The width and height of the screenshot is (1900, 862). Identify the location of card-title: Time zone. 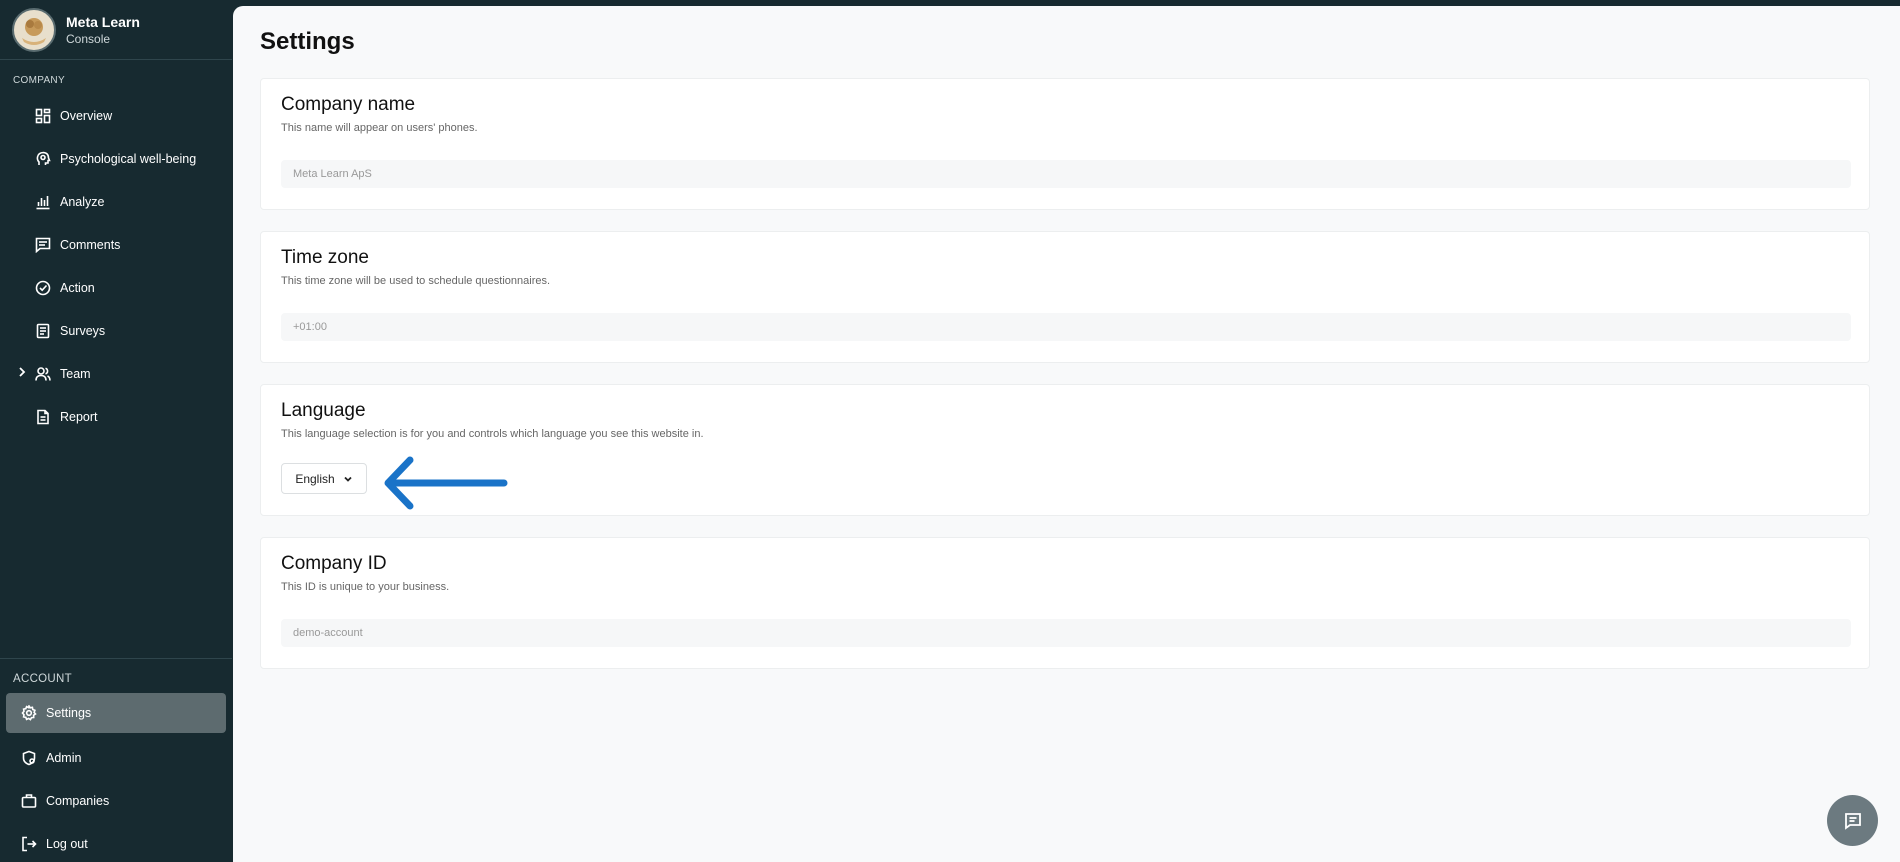
(325, 257).